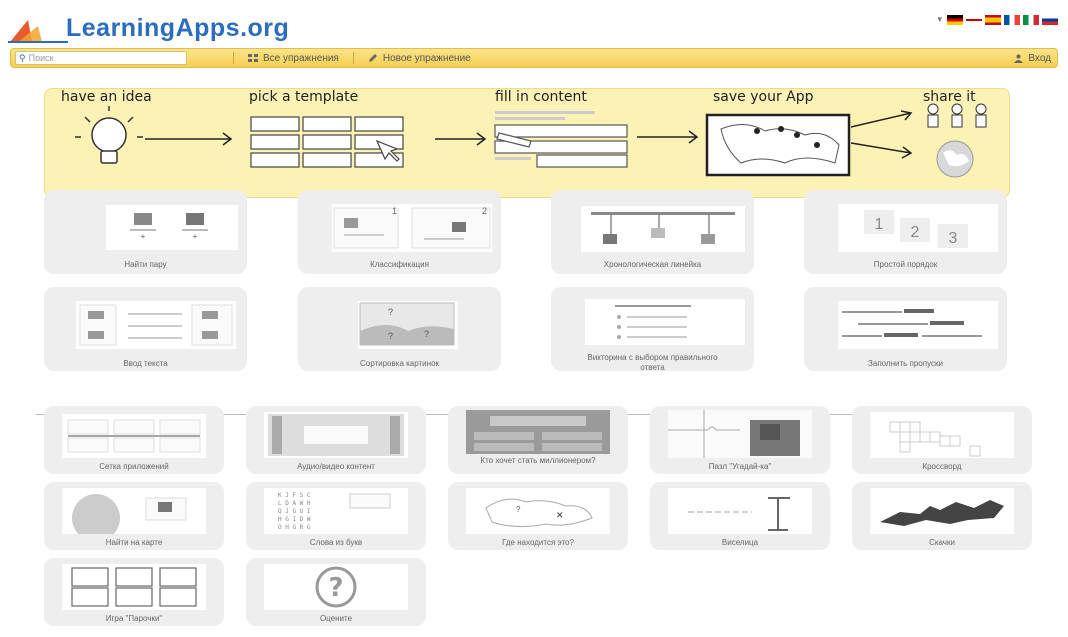 Image resolution: width=1068 pixels, height=637 pixels. Describe the element at coordinates (134, 436) in the screenshot. I see `app-grid-icon` at that location.